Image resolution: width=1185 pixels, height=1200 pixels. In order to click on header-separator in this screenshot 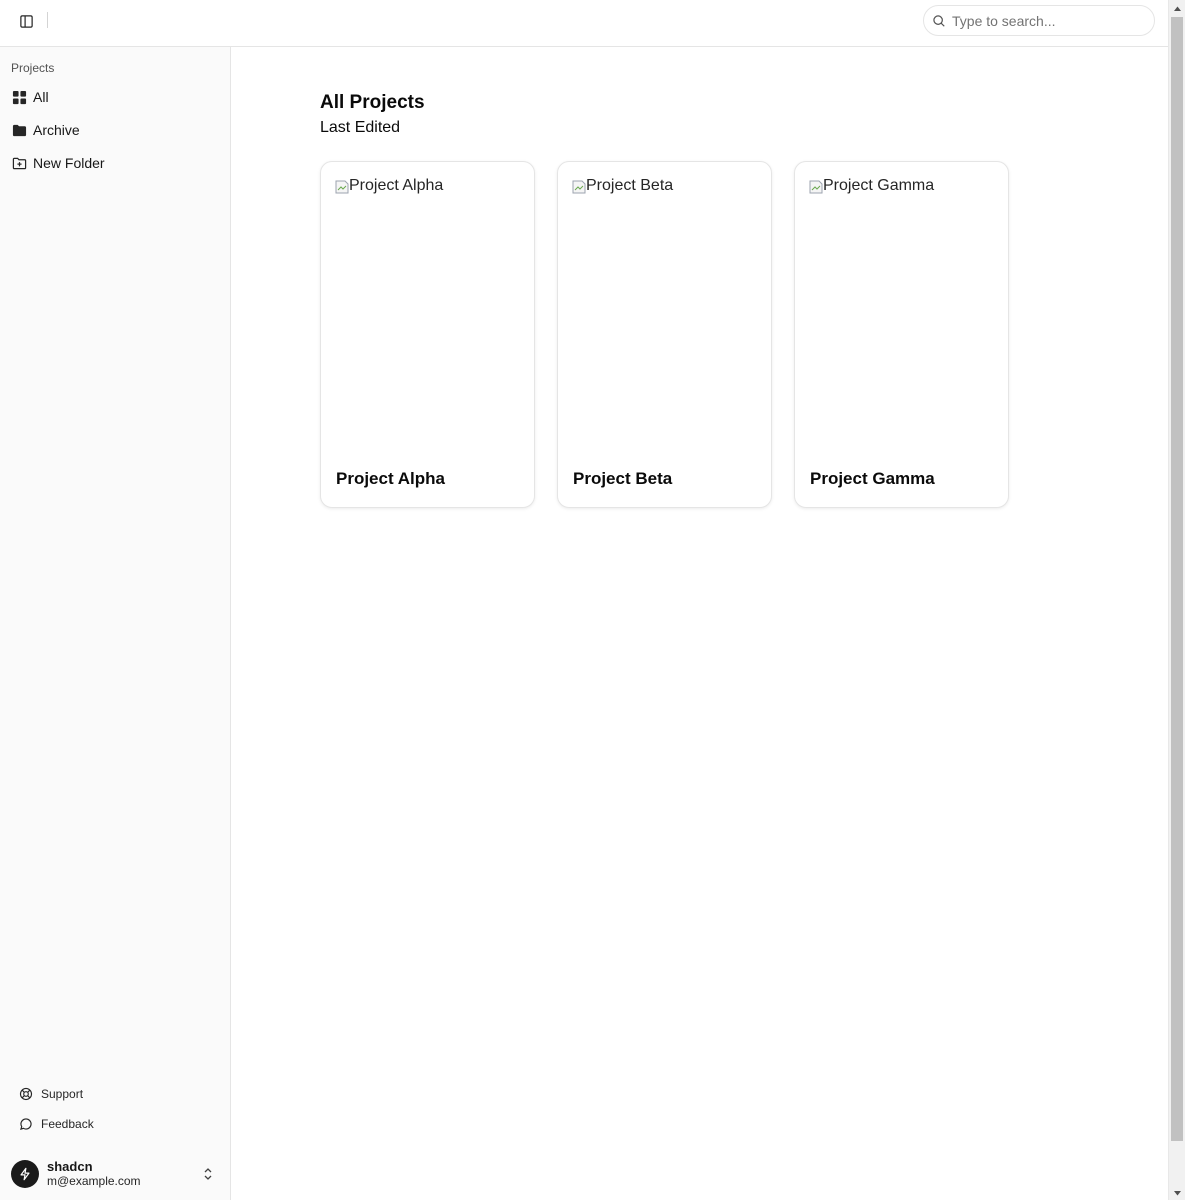, I will do `click(47, 20)`.